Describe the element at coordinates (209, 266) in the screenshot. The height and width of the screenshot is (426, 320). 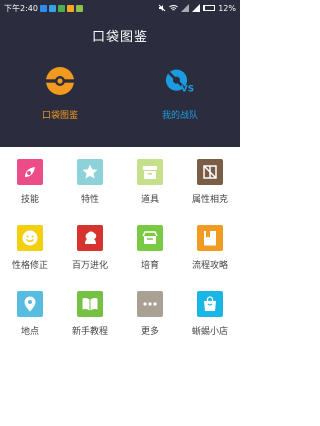
I see `grid-item-label: 流程攻略` at that location.